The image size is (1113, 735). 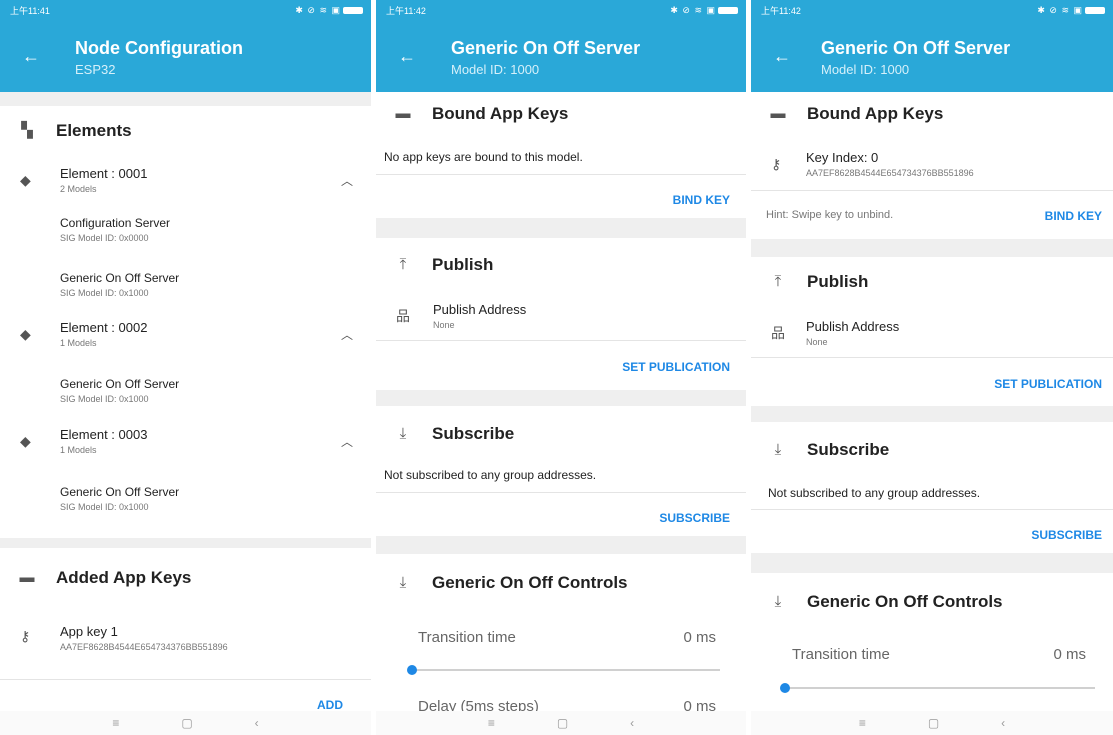 What do you see at coordinates (403, 316) in the screenshot?
I see `network-icon: 品` at bounding box center [403, 316].